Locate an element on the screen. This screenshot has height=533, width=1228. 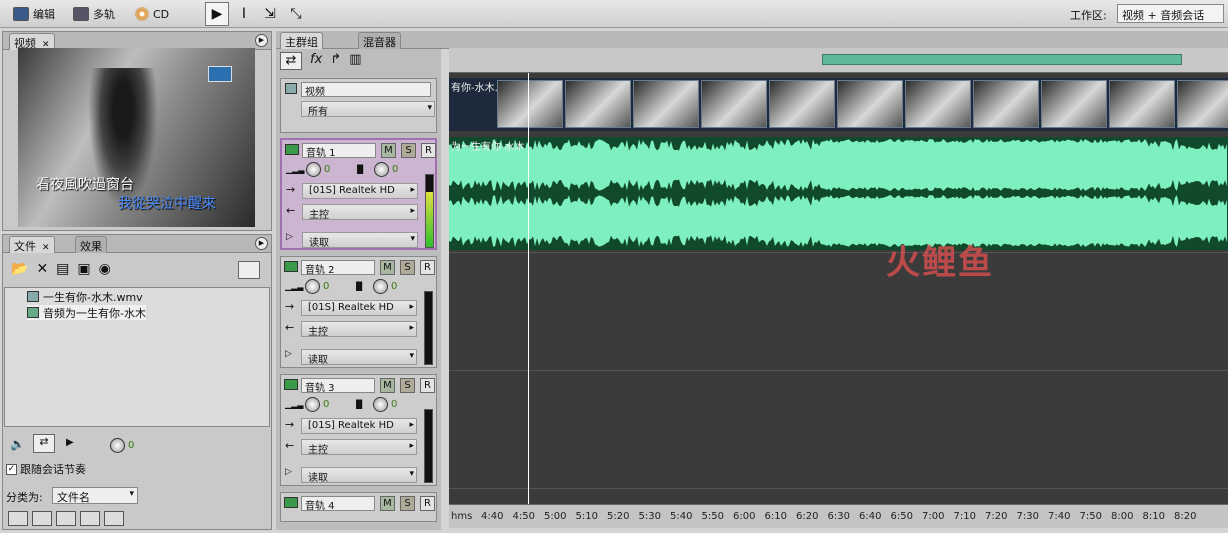
video-track-filter: 所有 is located at coordinates (368, 109).